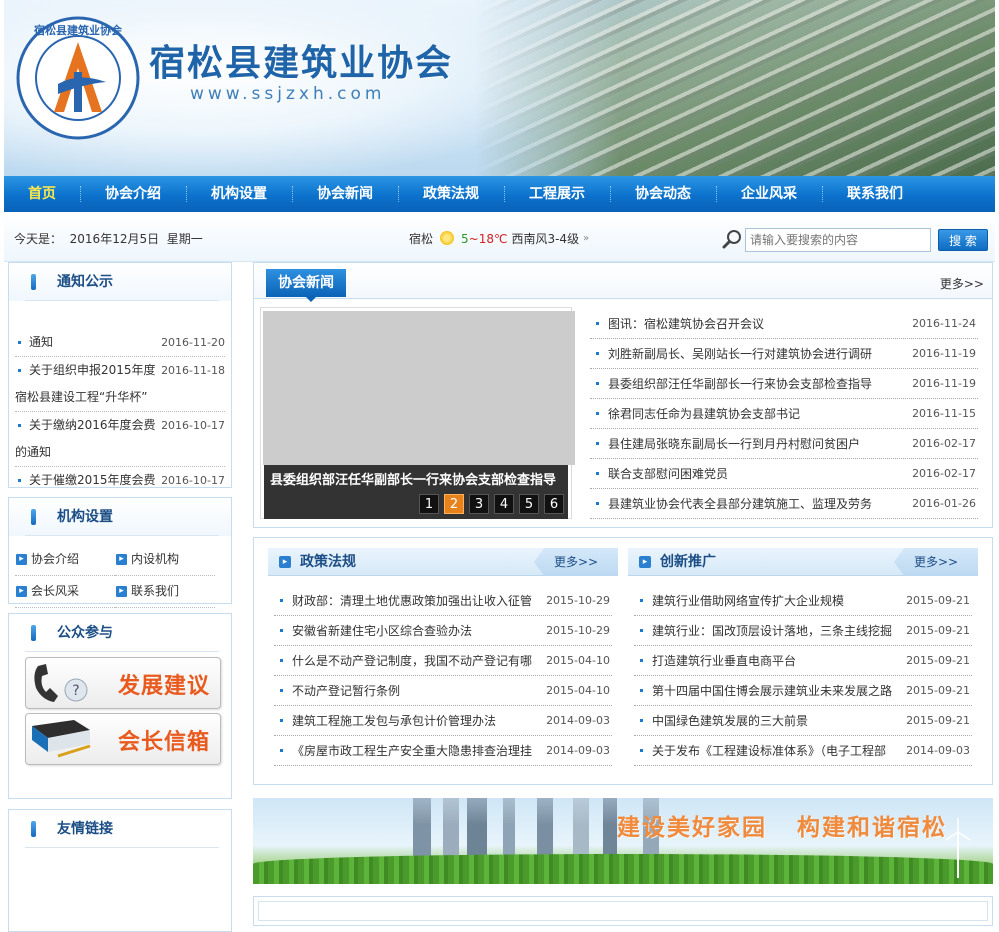 This screenshot has height=932, width=999. I want to click on notice-item-title: 通知, so click(87, 342).